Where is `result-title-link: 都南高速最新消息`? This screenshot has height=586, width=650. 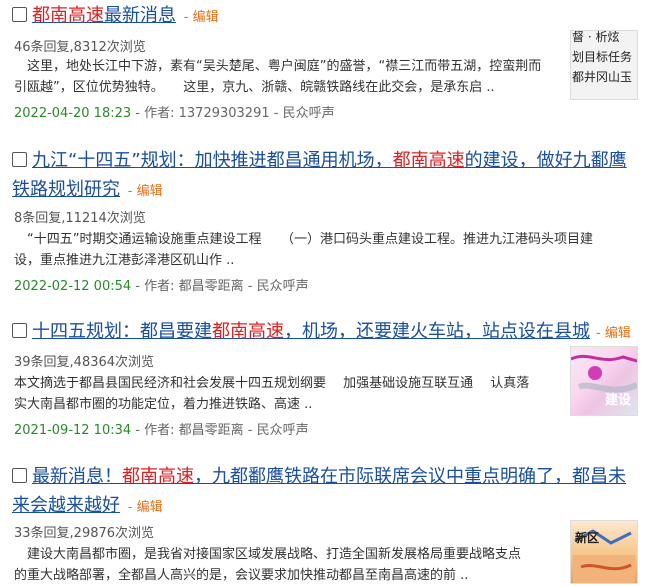
result-title-link: 都南高速最新消息 is located at coordinates (104, 15).